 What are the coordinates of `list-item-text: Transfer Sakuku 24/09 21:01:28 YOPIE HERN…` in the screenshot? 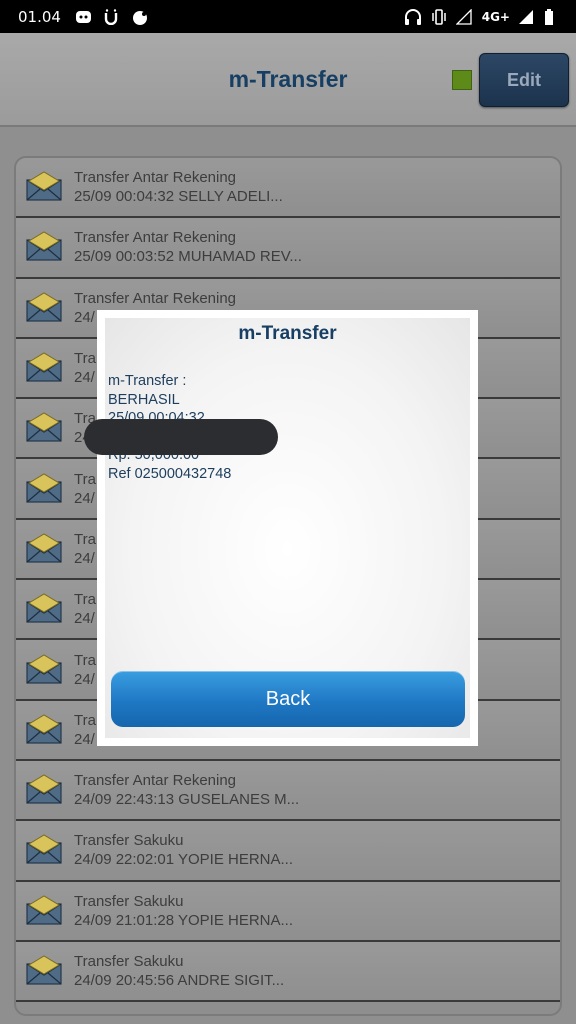 It's located at (183, 911).